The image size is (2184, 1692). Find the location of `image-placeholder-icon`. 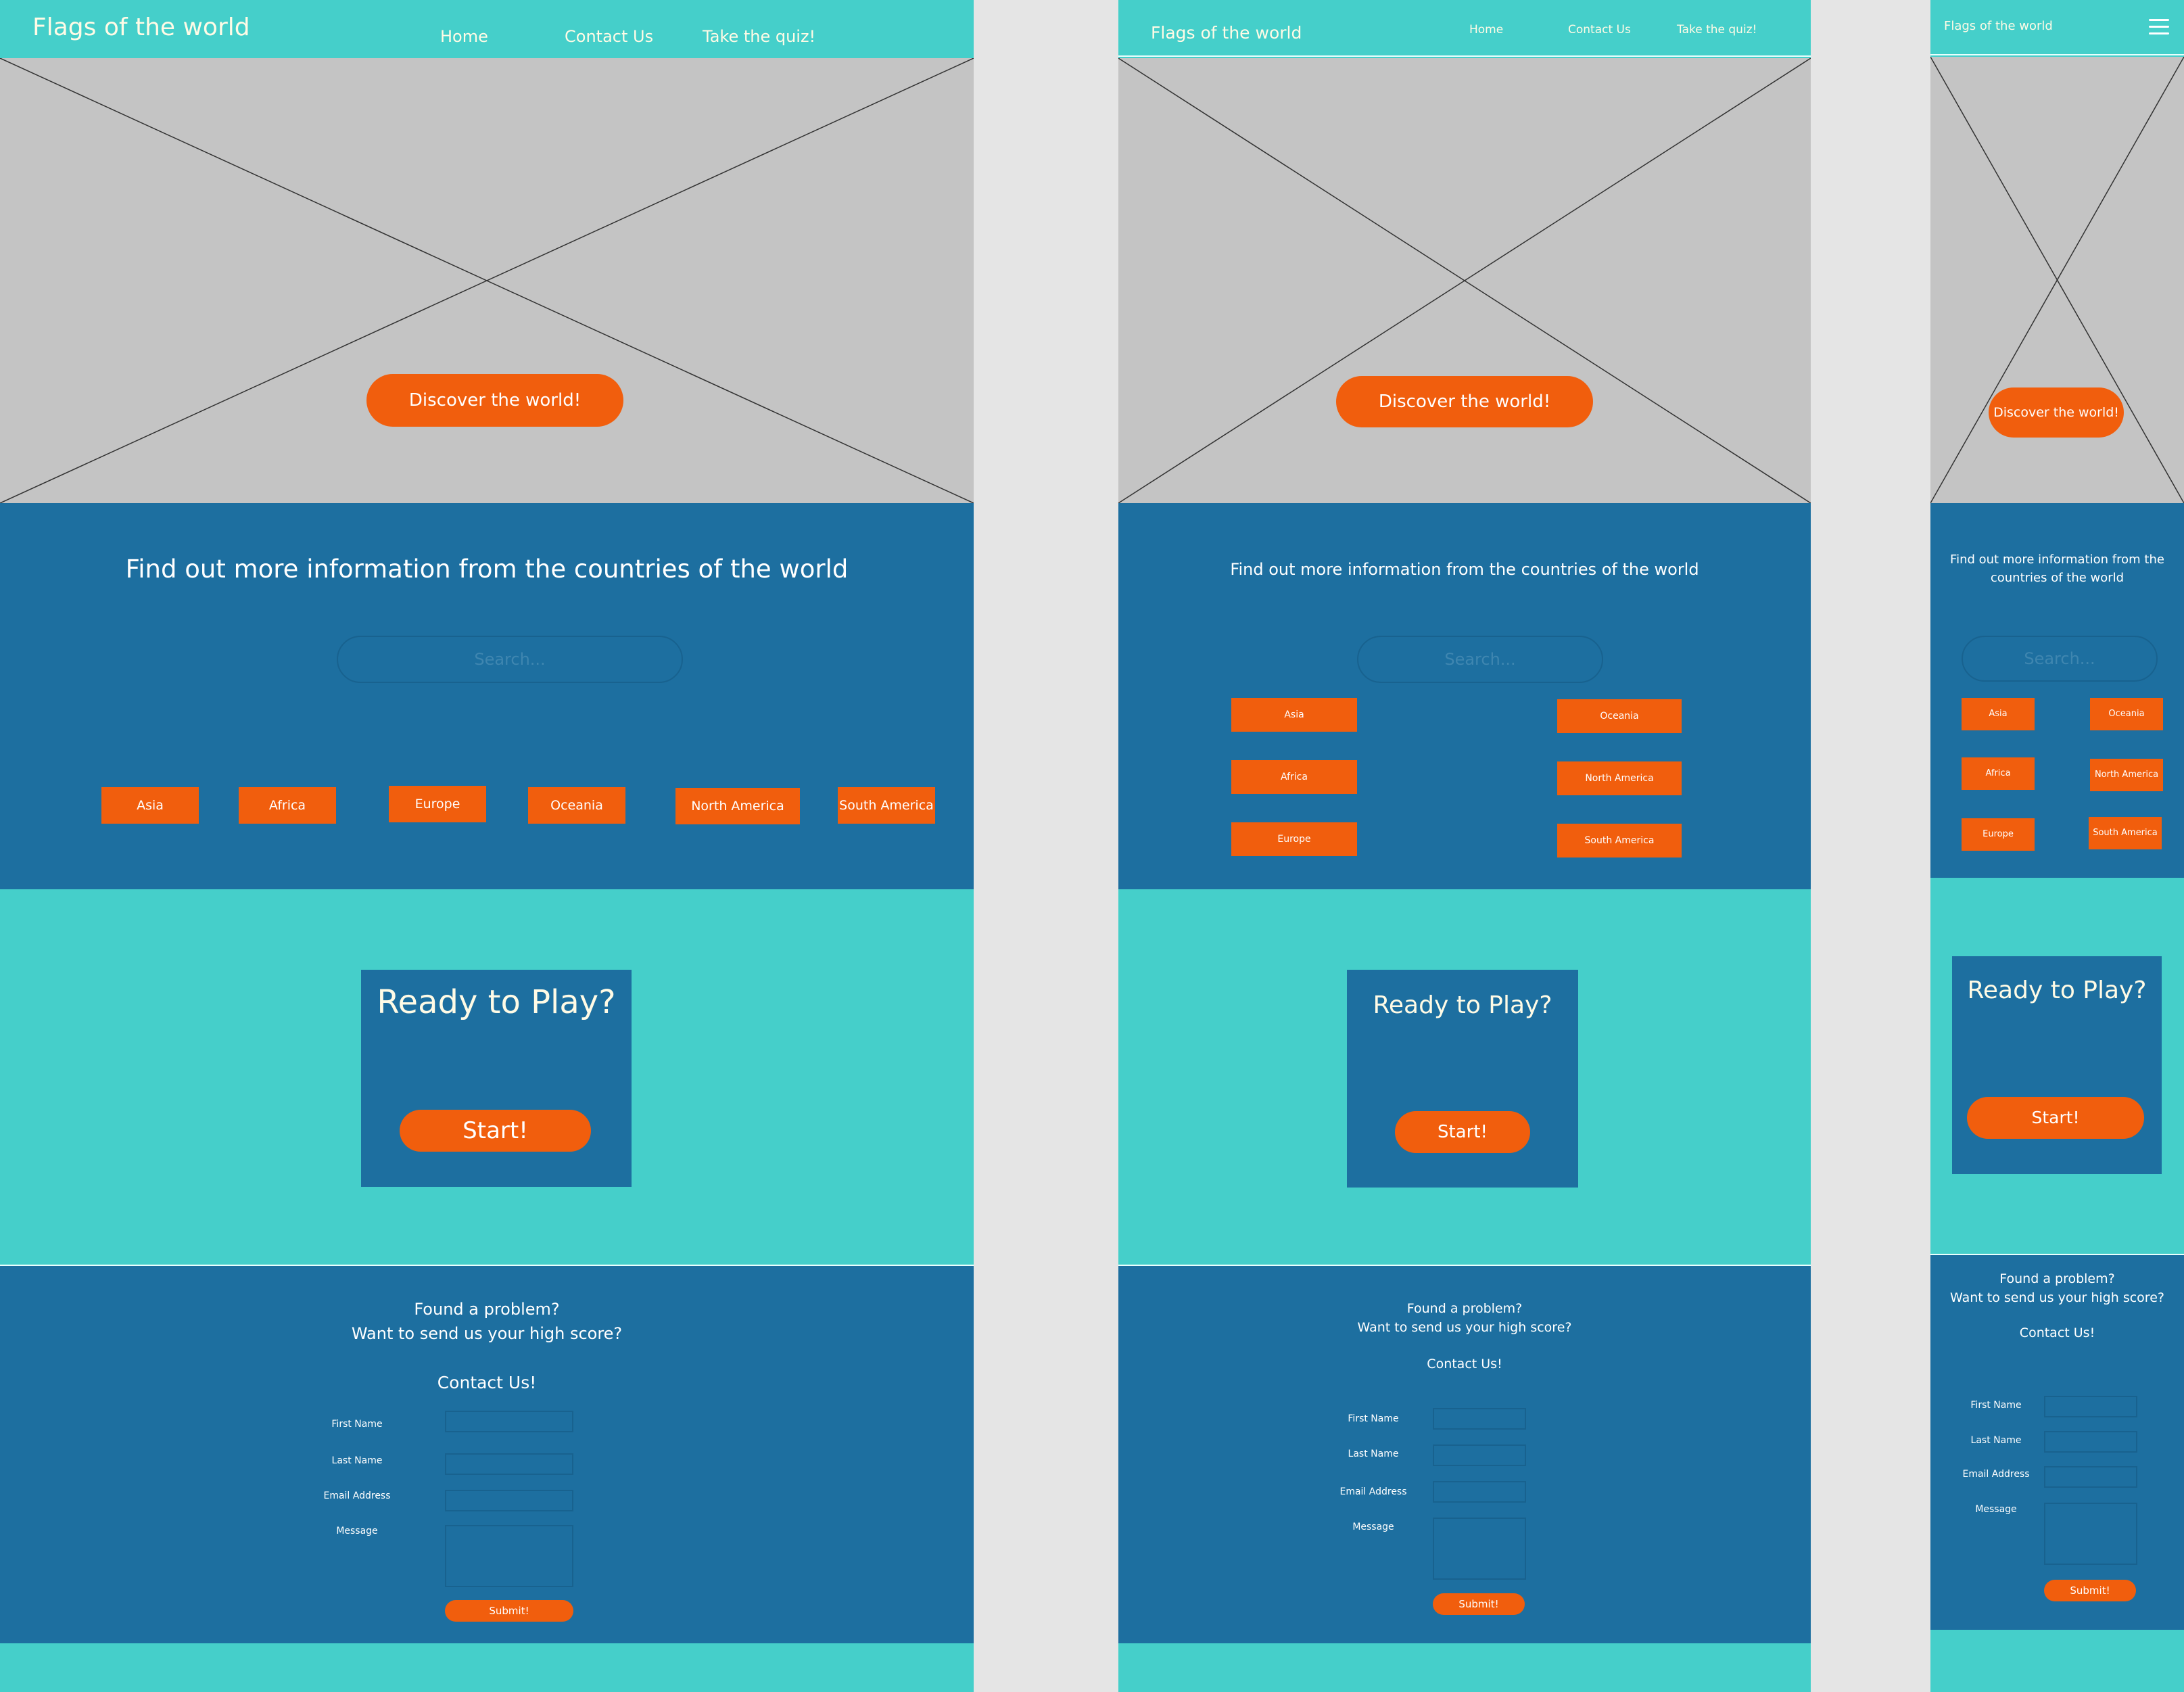

image-placeholder-icon is located at coordinates (487, 281).